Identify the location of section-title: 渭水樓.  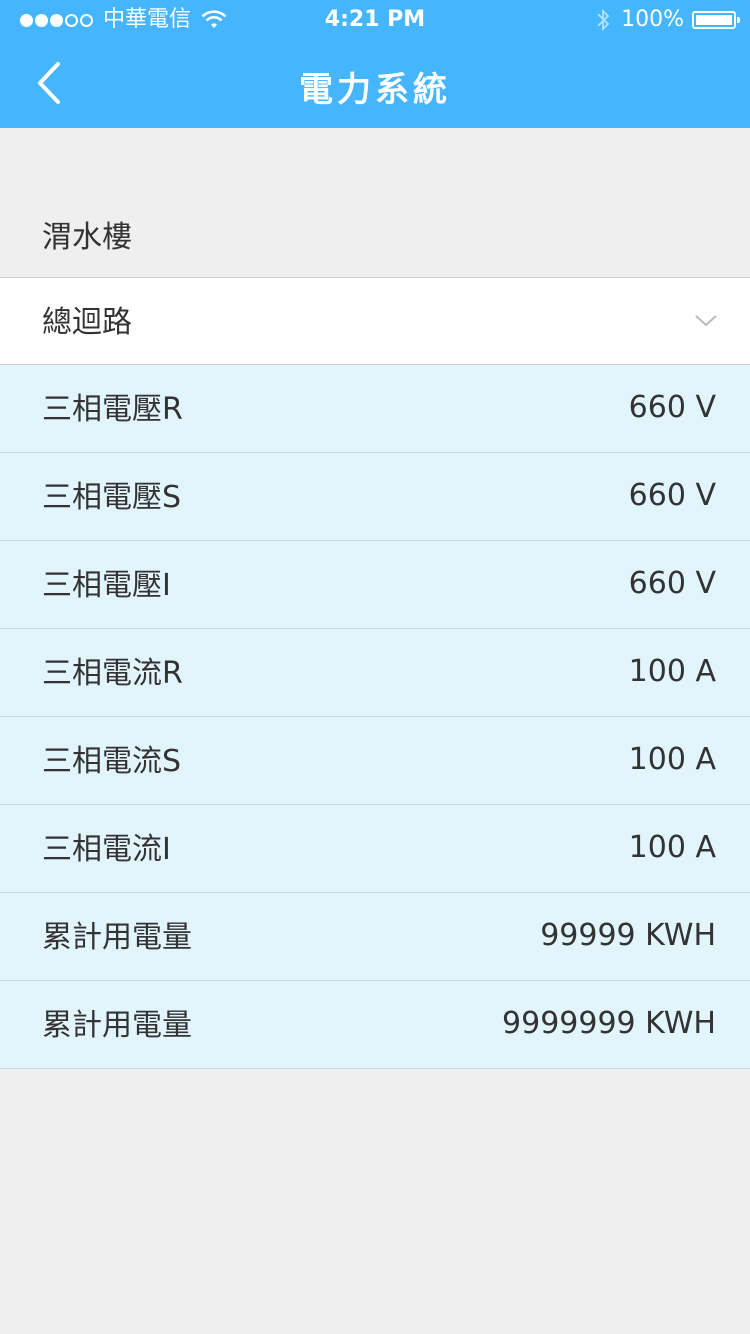
(87, 237).